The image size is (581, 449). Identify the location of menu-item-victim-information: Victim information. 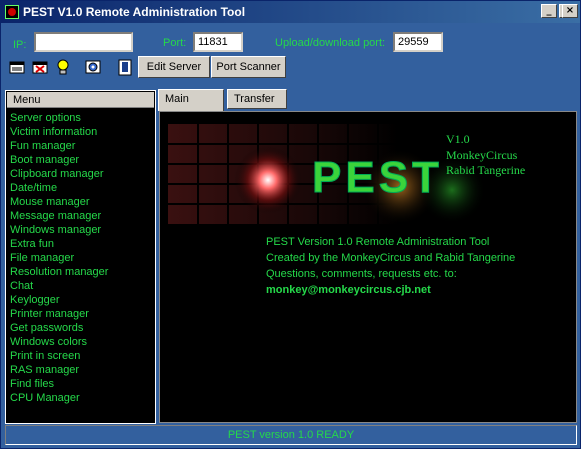
(59, 132).